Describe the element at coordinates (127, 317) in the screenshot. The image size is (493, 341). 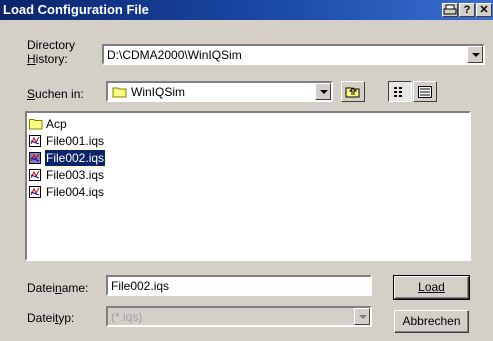
I see `filetype-value: (*.iqs)` at that location.